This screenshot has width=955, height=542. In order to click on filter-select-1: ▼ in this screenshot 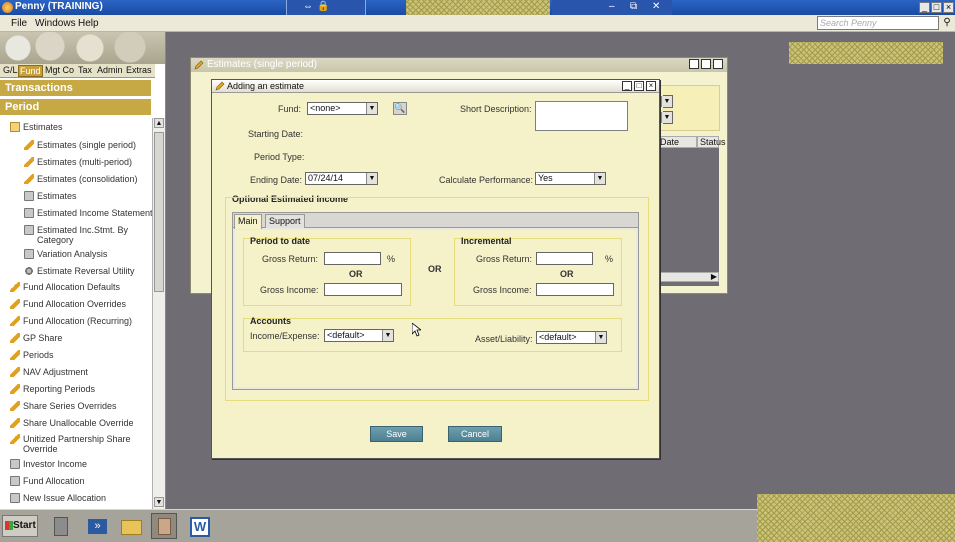, I will do `click(667, 101)`.